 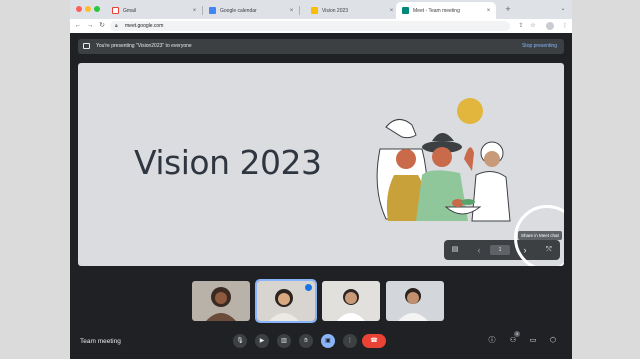 What do you see at coordinates (455, 250) in the screenshot?
I see `speaker-notes-icon: ▤` at bounding box center [455, 250].